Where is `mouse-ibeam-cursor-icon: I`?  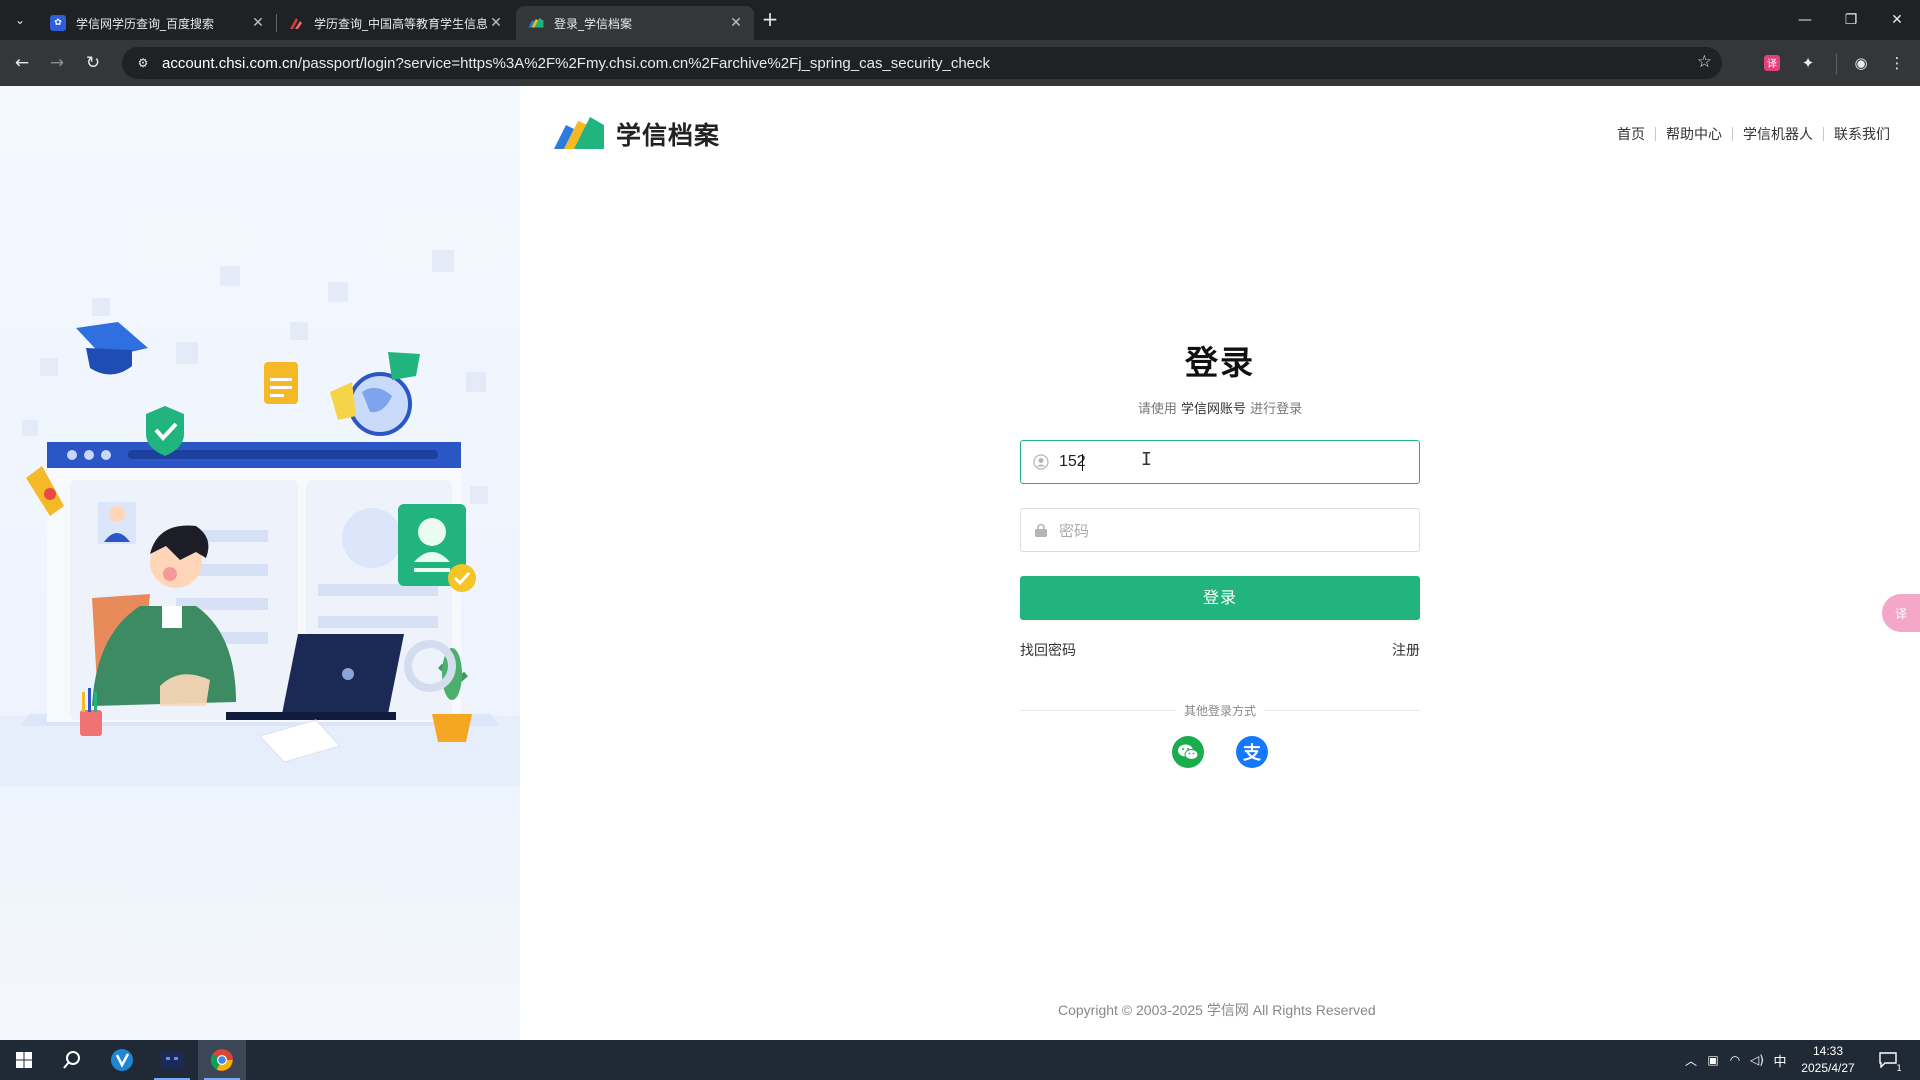
mouse-ibeam-cursor-icon: I is located at coordinates (1146, 459).